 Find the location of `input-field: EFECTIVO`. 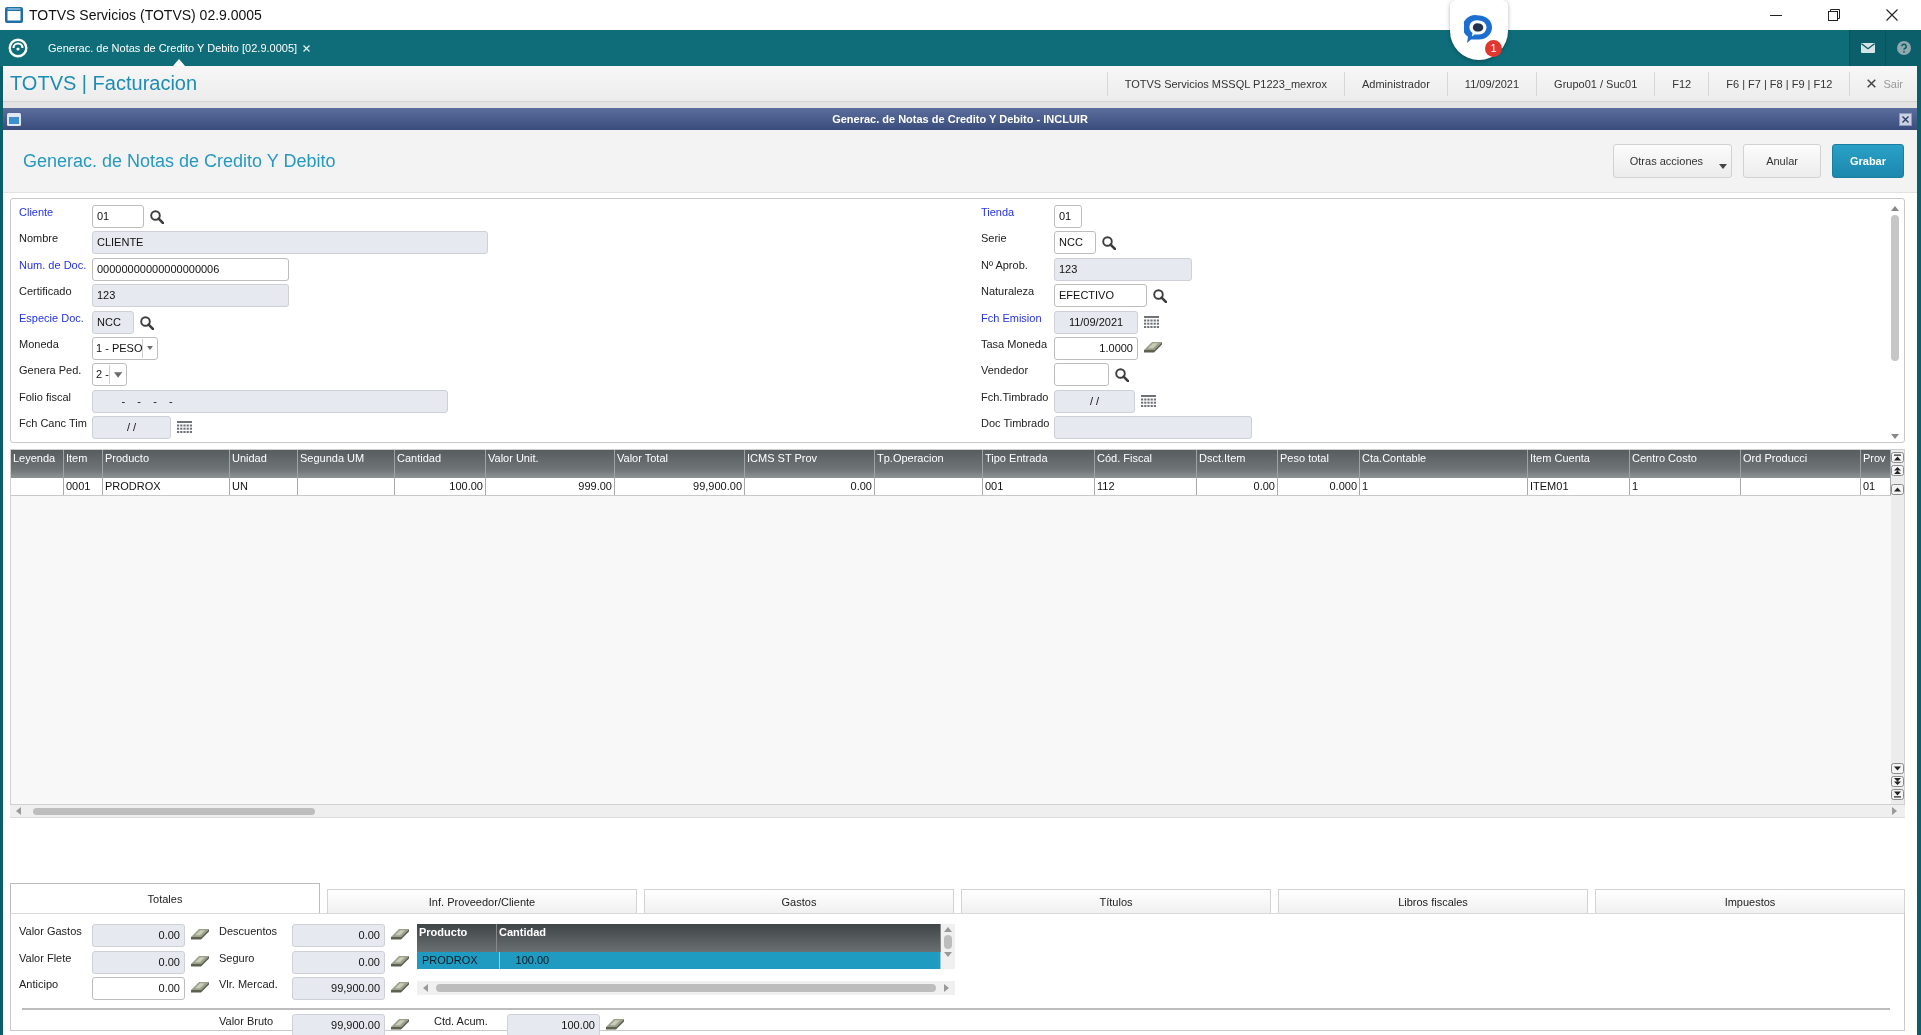

input-field: EFECTIVO is located at coordinates (1100, 296).